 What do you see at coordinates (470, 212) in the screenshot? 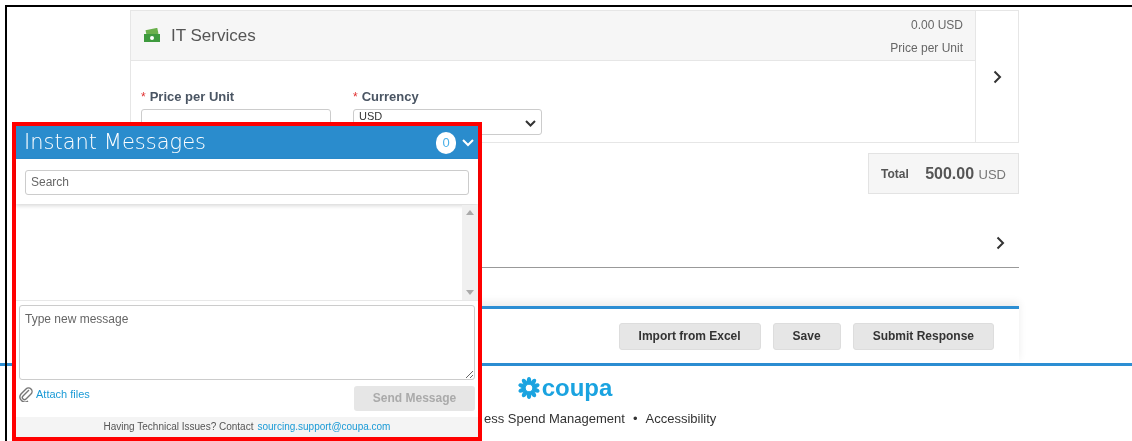
I see `scroll-up-icon` at bounding box center [470, 212].